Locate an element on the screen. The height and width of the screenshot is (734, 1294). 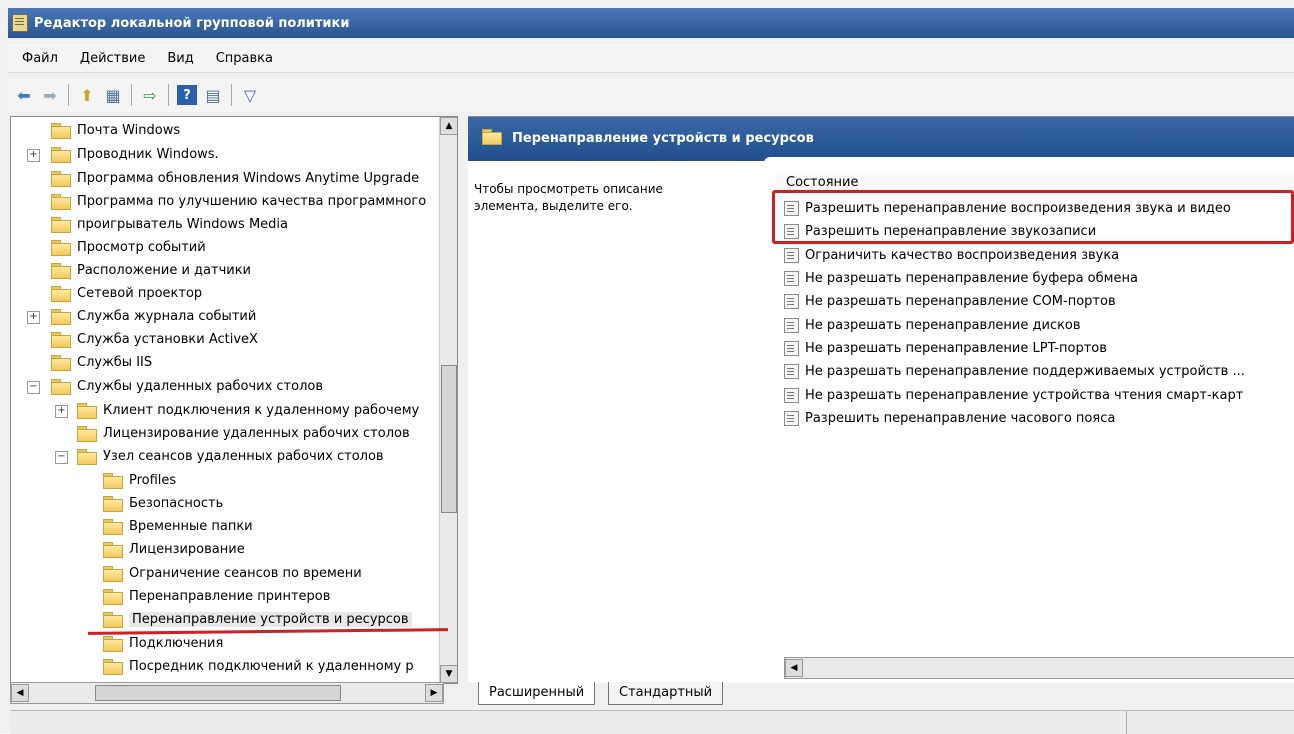
help-icon: ? is located at coordinates (187, 95).